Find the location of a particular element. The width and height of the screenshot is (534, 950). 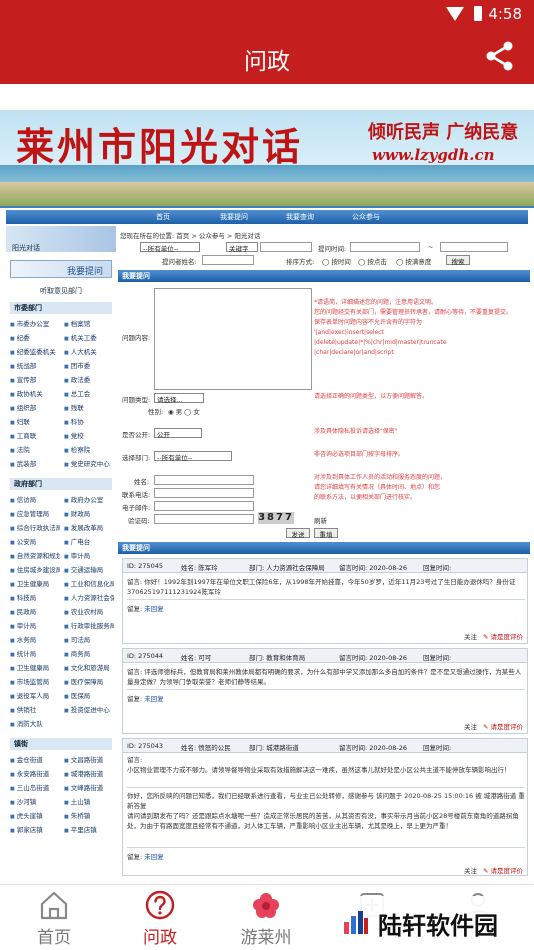

sidebar-dept-link: 虎头崖镇 is located at coordinates (35, 815).